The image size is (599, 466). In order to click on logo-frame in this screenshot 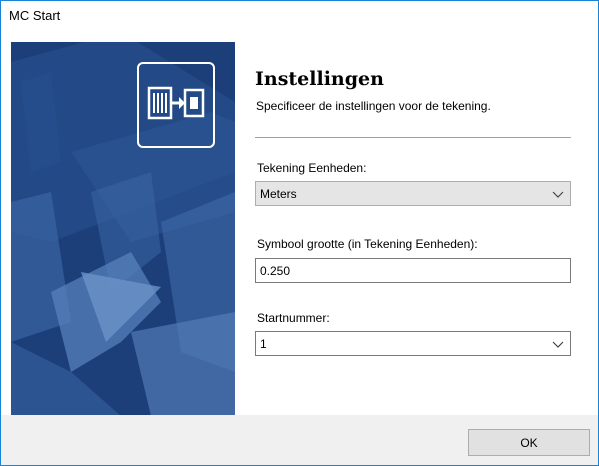, I will do `click(176, 105)`.